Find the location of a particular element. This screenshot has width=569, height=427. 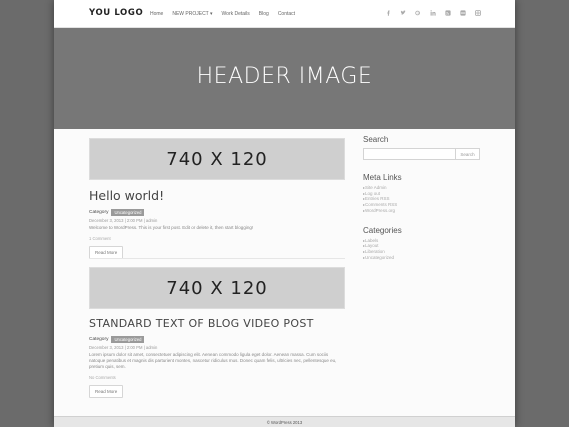

post-title: STANDARD TEXT OF BLOG VIDEO POST is located at coordinates (217, 323).